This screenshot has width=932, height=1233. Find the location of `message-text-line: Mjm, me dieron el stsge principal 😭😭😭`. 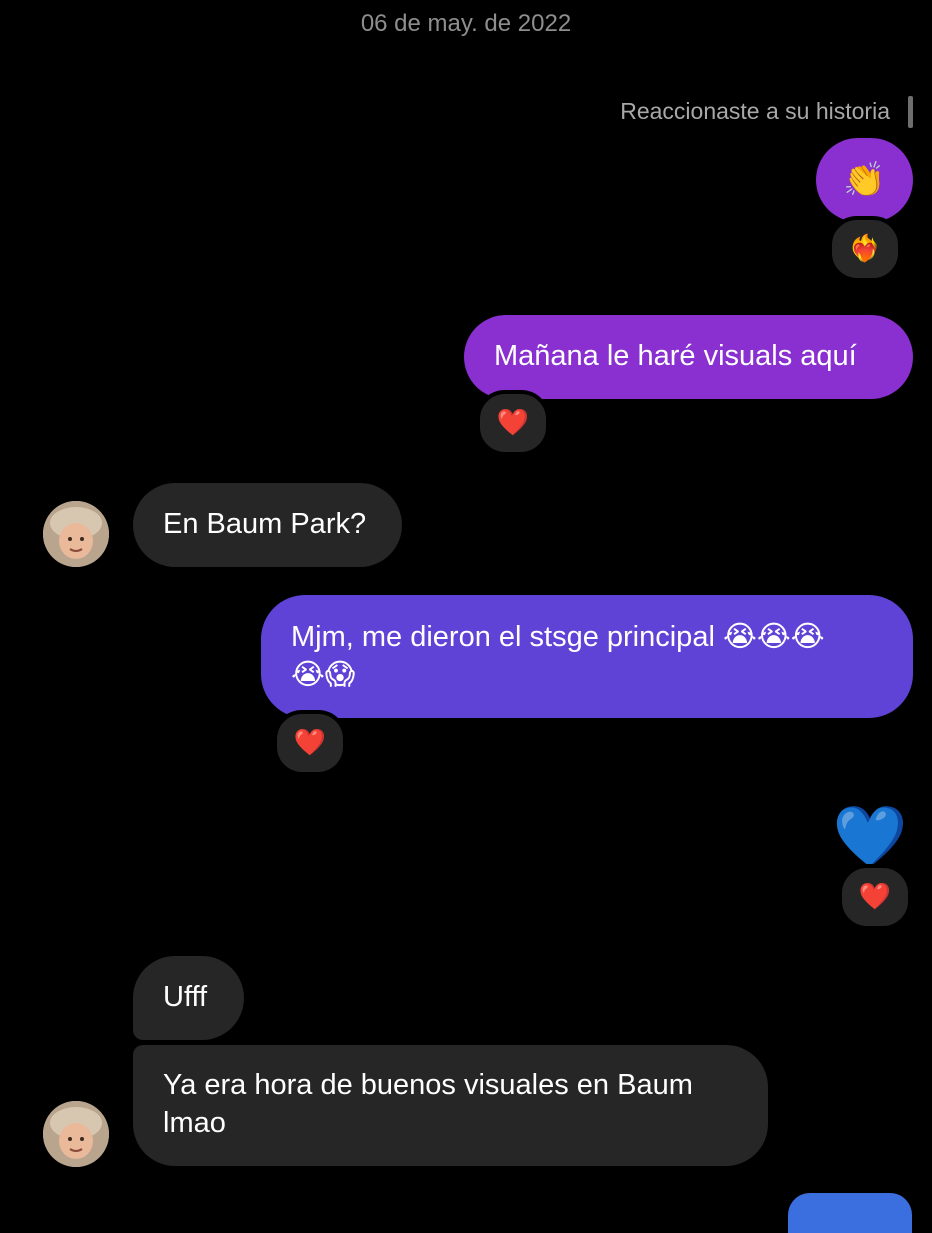

message-text-line: Mjm, me dieron el stsge principal 😭😭😭 is located at coordinates (558, 637).